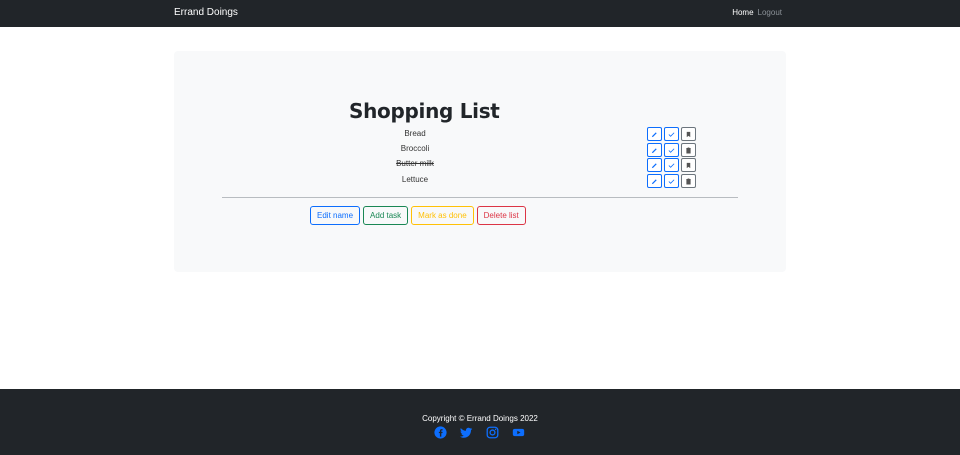 The height and width of the screenshot is (455, 960). What do you see at coordinates (742, 12) in the screenshot?
I see `nav-home-link: Home` at bounding box center [742, 12].